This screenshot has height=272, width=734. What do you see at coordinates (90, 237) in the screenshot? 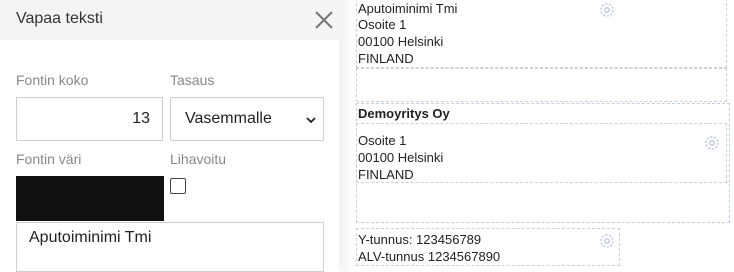
I see `text-content-value: Aputoiminimi Tmi` at bounding box center [90, 237].